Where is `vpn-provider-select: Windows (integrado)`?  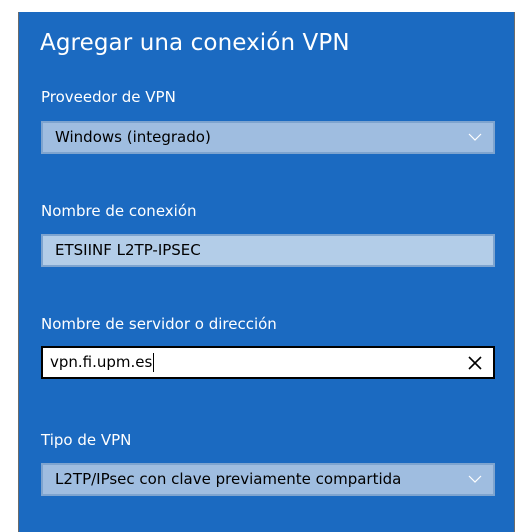
vpn-provider-select: Windows (integrado) is located at coordinates (268, 137).